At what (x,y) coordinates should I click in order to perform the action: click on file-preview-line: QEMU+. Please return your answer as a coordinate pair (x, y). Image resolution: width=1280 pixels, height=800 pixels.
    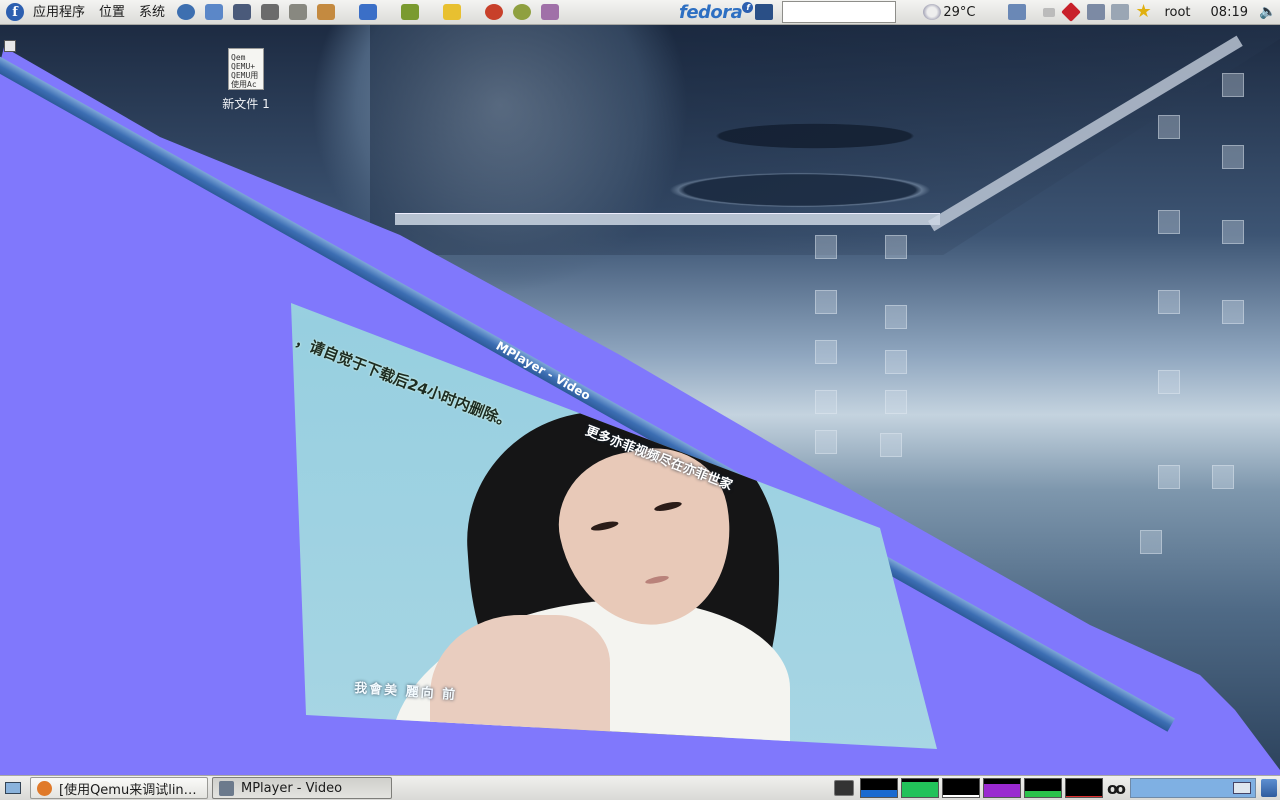
    Looking at the image, I should click on (243, 66).